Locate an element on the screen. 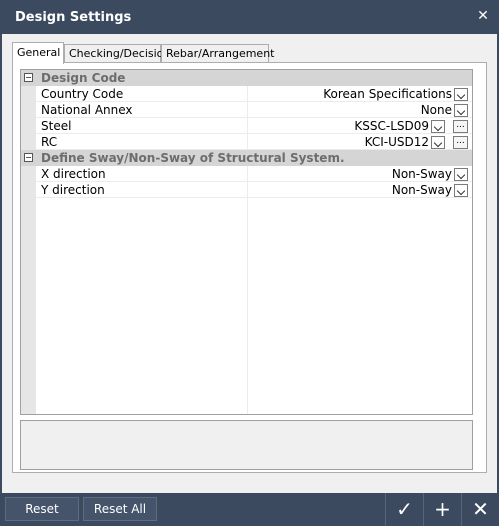  property-row-y-direction: Y direction Non-Sway is located at coordinates (246, 190).